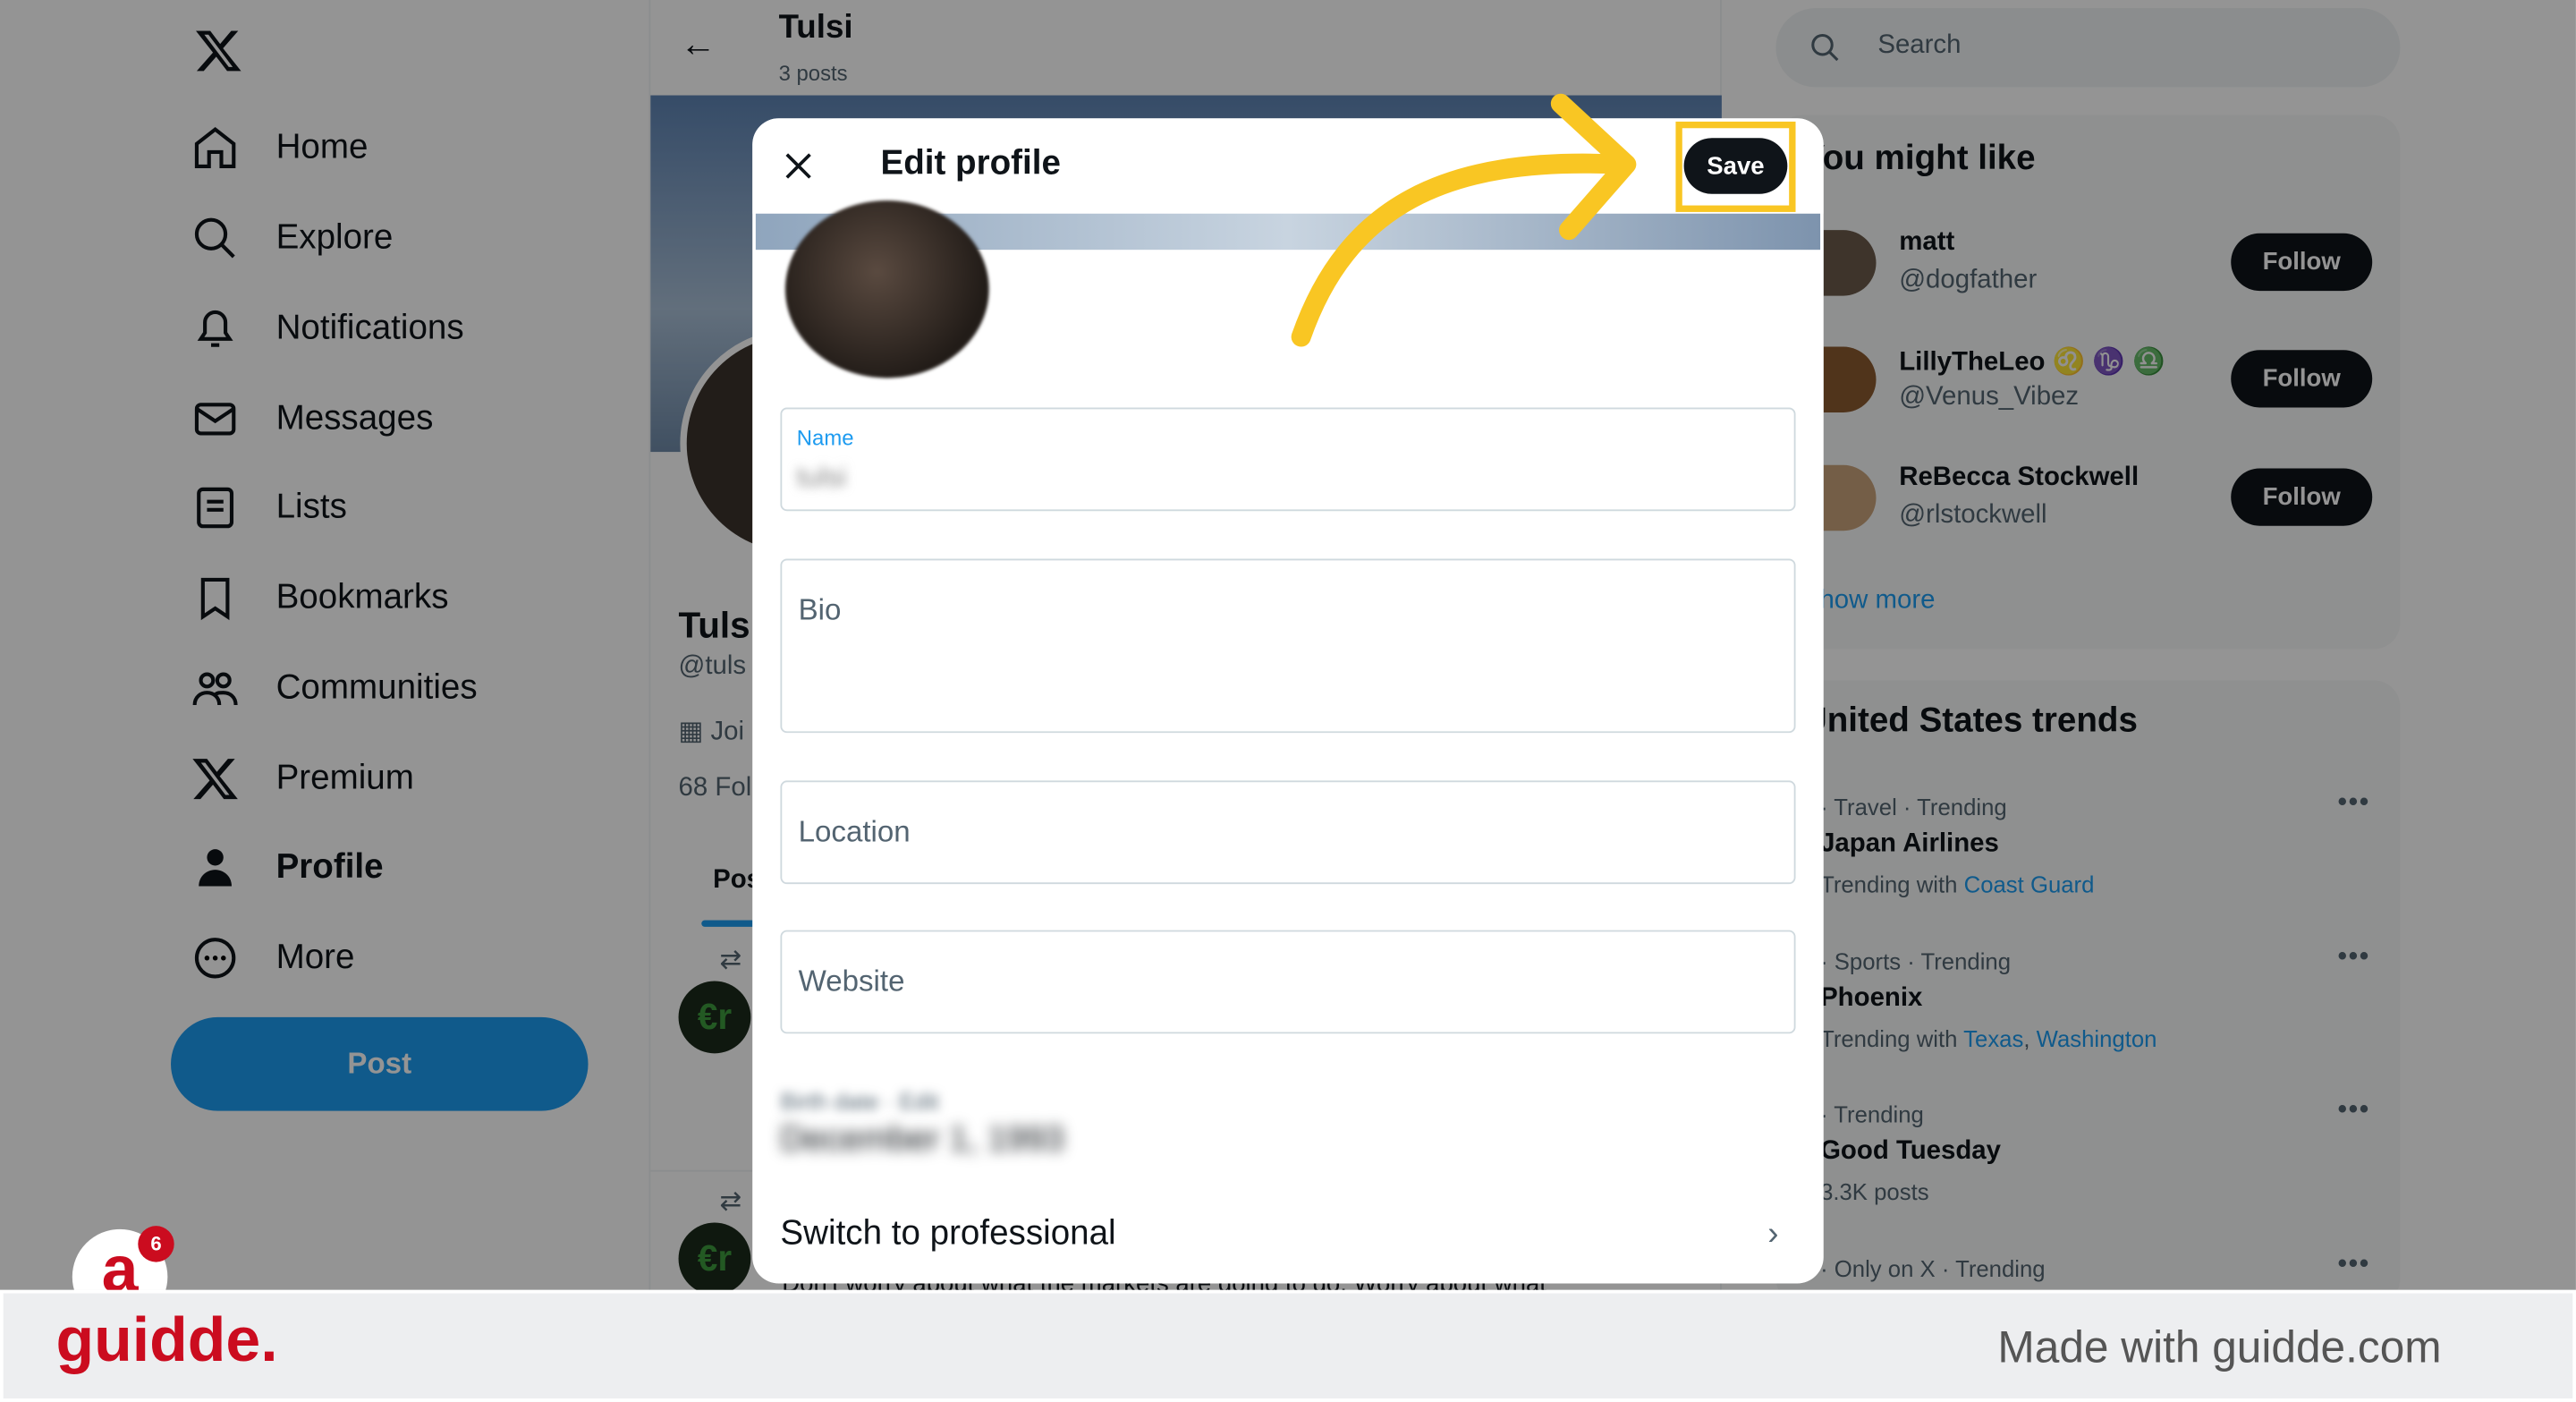  Describe the element at coordinates (854, 832) in the screenshot. I see `location-placeholder: Location` at that location.